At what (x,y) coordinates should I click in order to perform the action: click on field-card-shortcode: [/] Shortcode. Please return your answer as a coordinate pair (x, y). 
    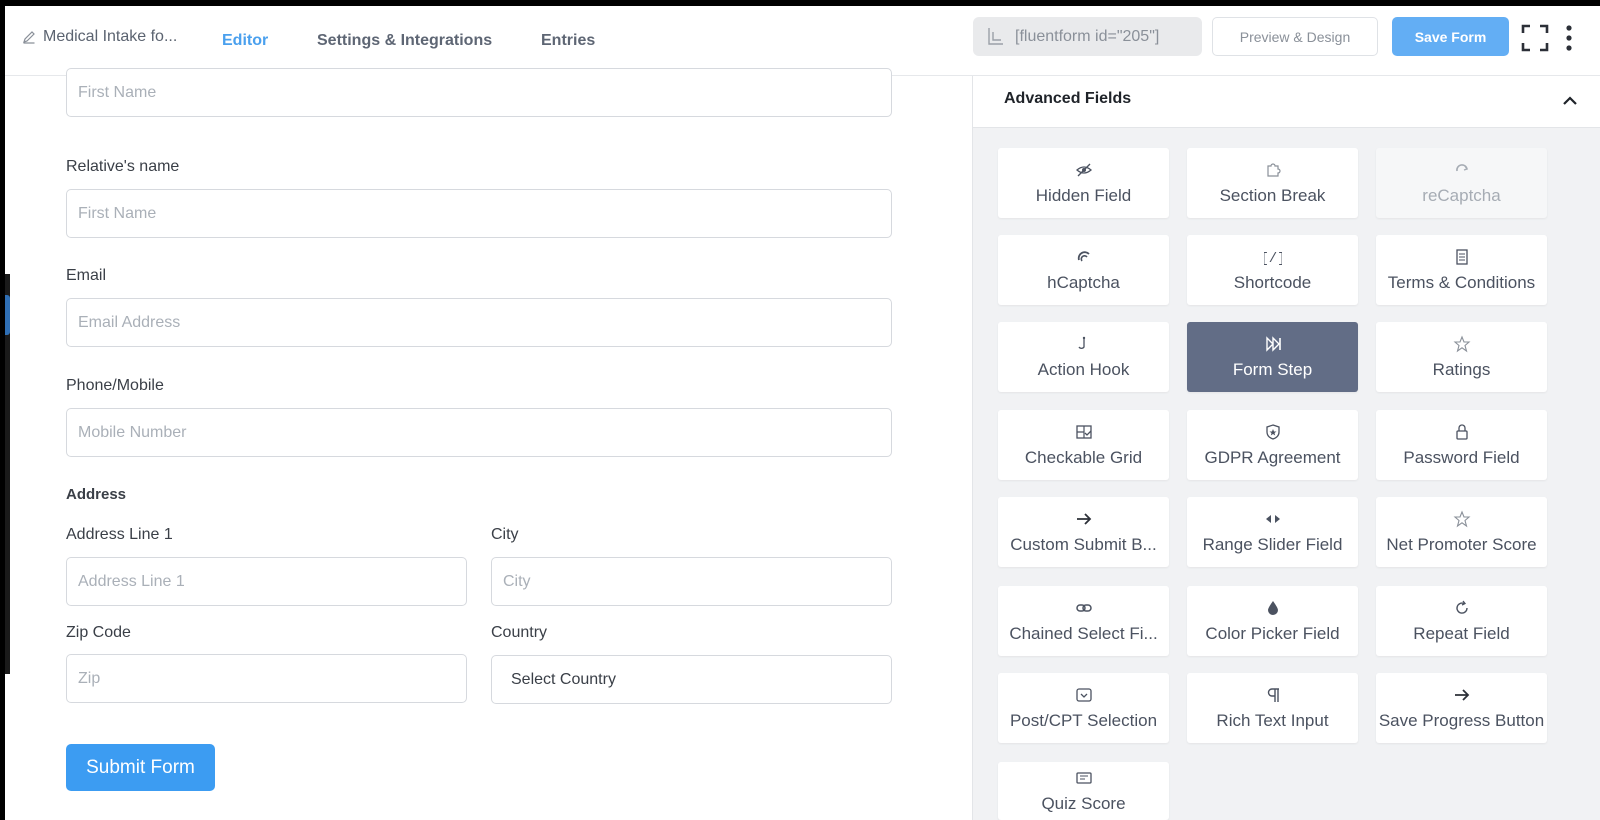
    Looking at the image, I should click on (1272, 270).